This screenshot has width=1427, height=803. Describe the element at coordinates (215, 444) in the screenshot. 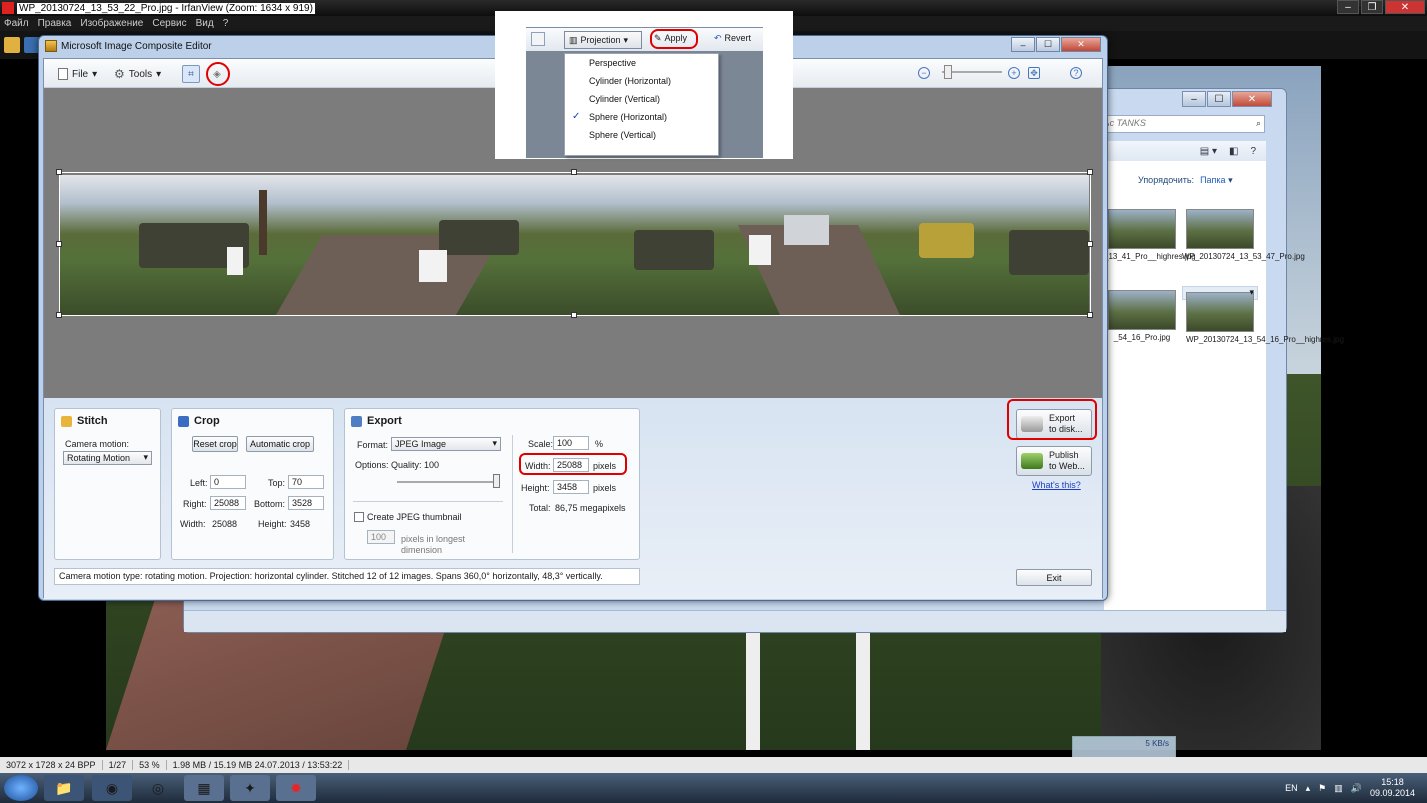

I see `reset-crop-button: Reset crop` at that location.